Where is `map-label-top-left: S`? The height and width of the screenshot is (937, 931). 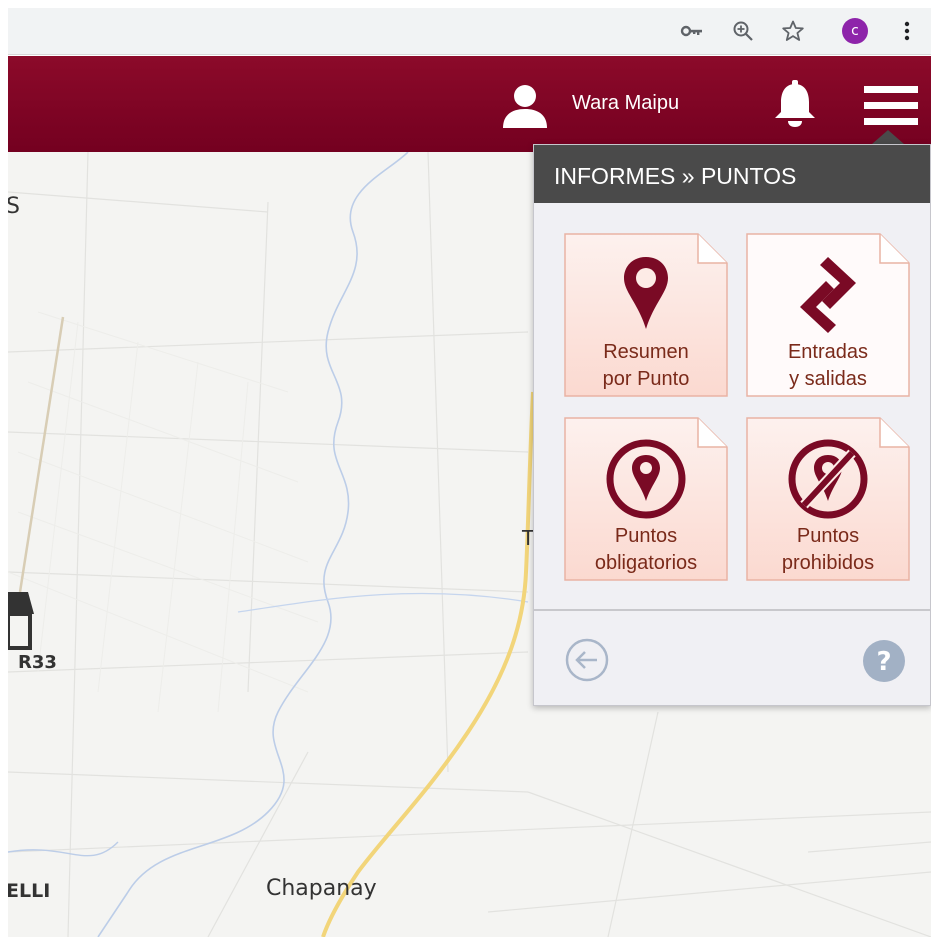
map-label-top-left: S is located at coordinates (14, 206).